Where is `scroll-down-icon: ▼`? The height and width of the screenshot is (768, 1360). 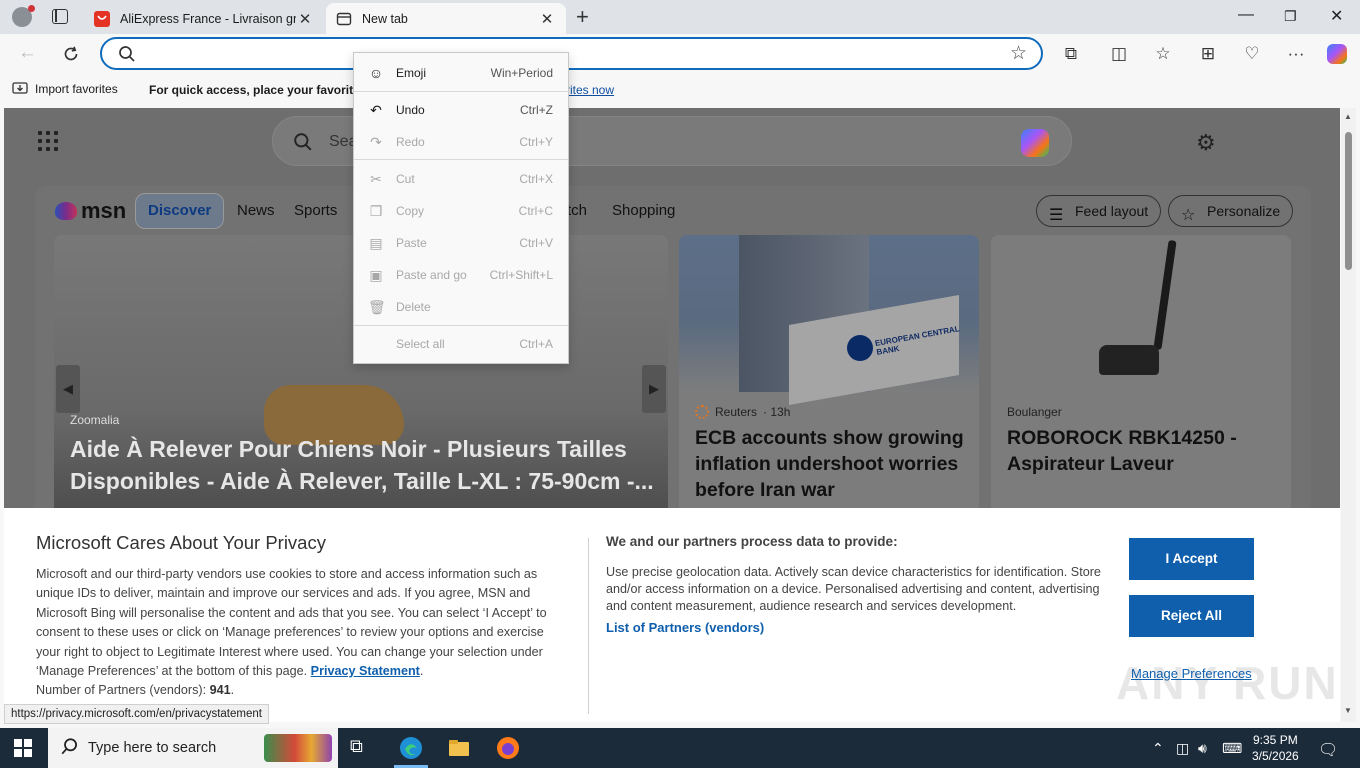
scroll-down-icon: ▼ is located at coordinates (1348, 710).